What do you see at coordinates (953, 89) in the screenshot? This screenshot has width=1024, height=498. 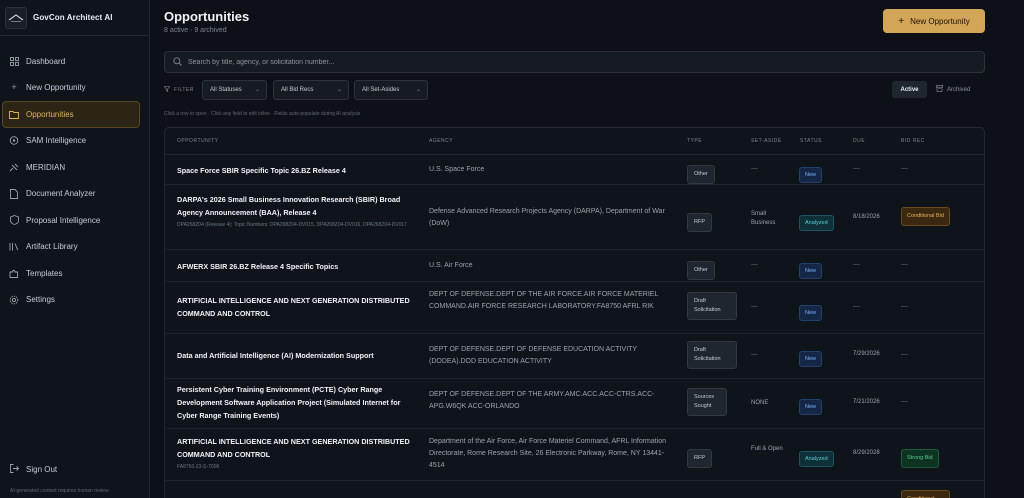 I see `archived-toggle: Archived` at bounding box center [953, 89].